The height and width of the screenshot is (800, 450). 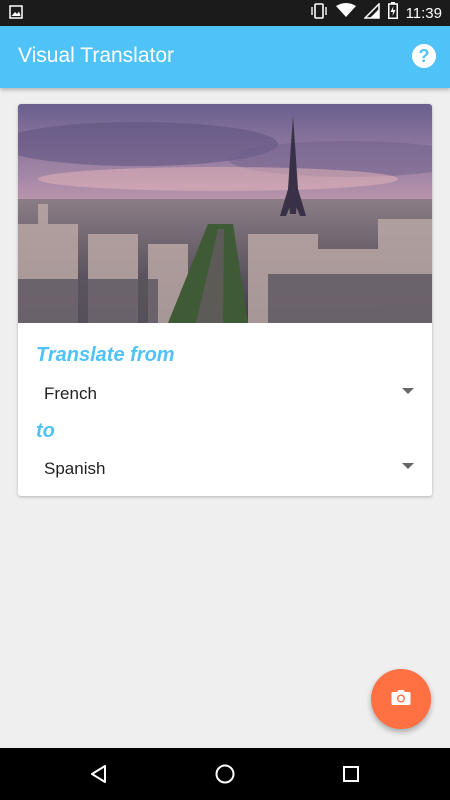 I want to click on back-icon, so click(x=99, y=774).